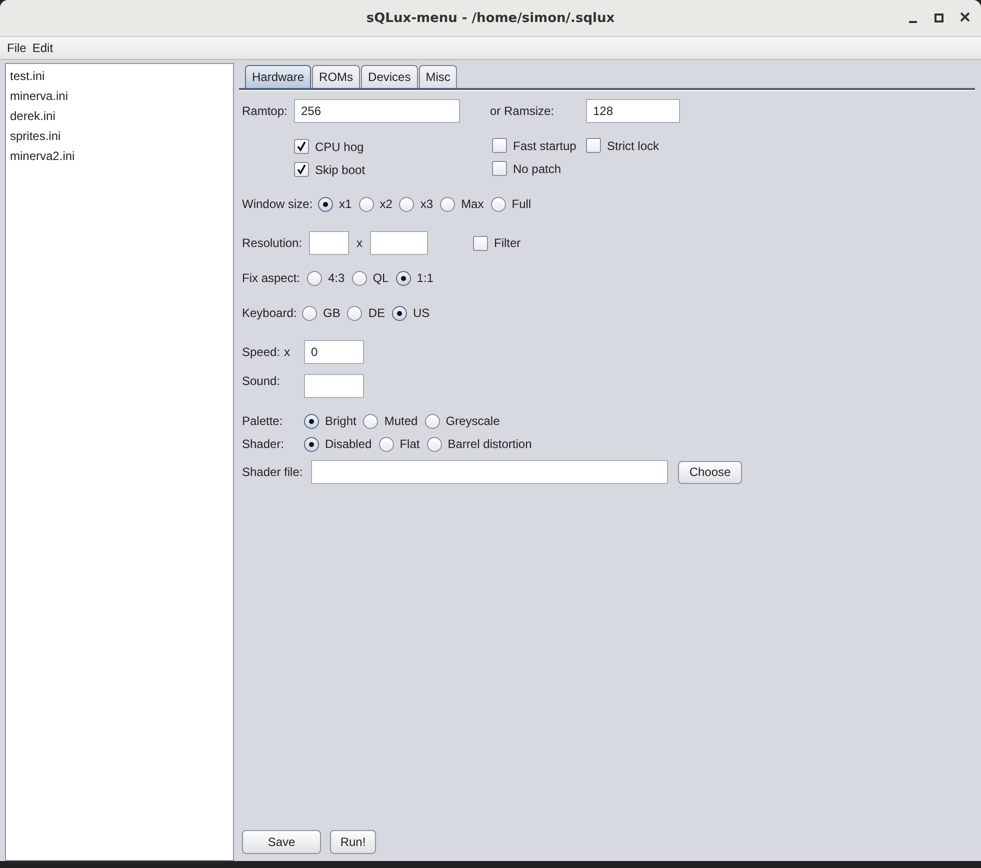 The height and width of the screenshot is (868, 981). I want to click on text-field: 128, so click(633, 111).